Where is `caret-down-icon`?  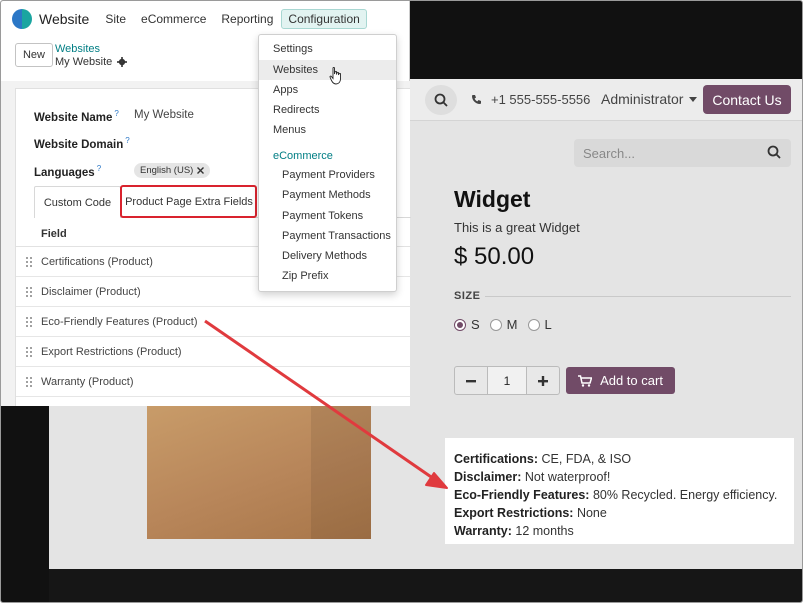
caret-down-icon is located at coordinates (693, 99).